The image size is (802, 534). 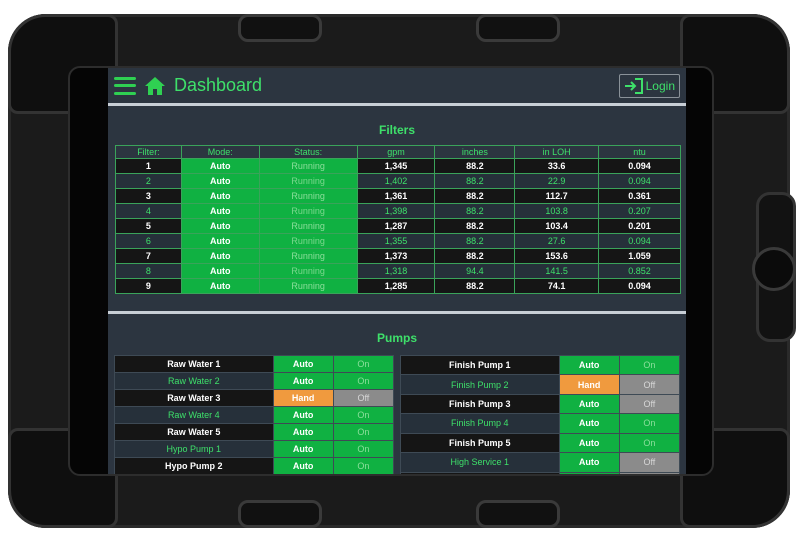 I want to click on filters-title: Filters, so click(x=396, y=130).